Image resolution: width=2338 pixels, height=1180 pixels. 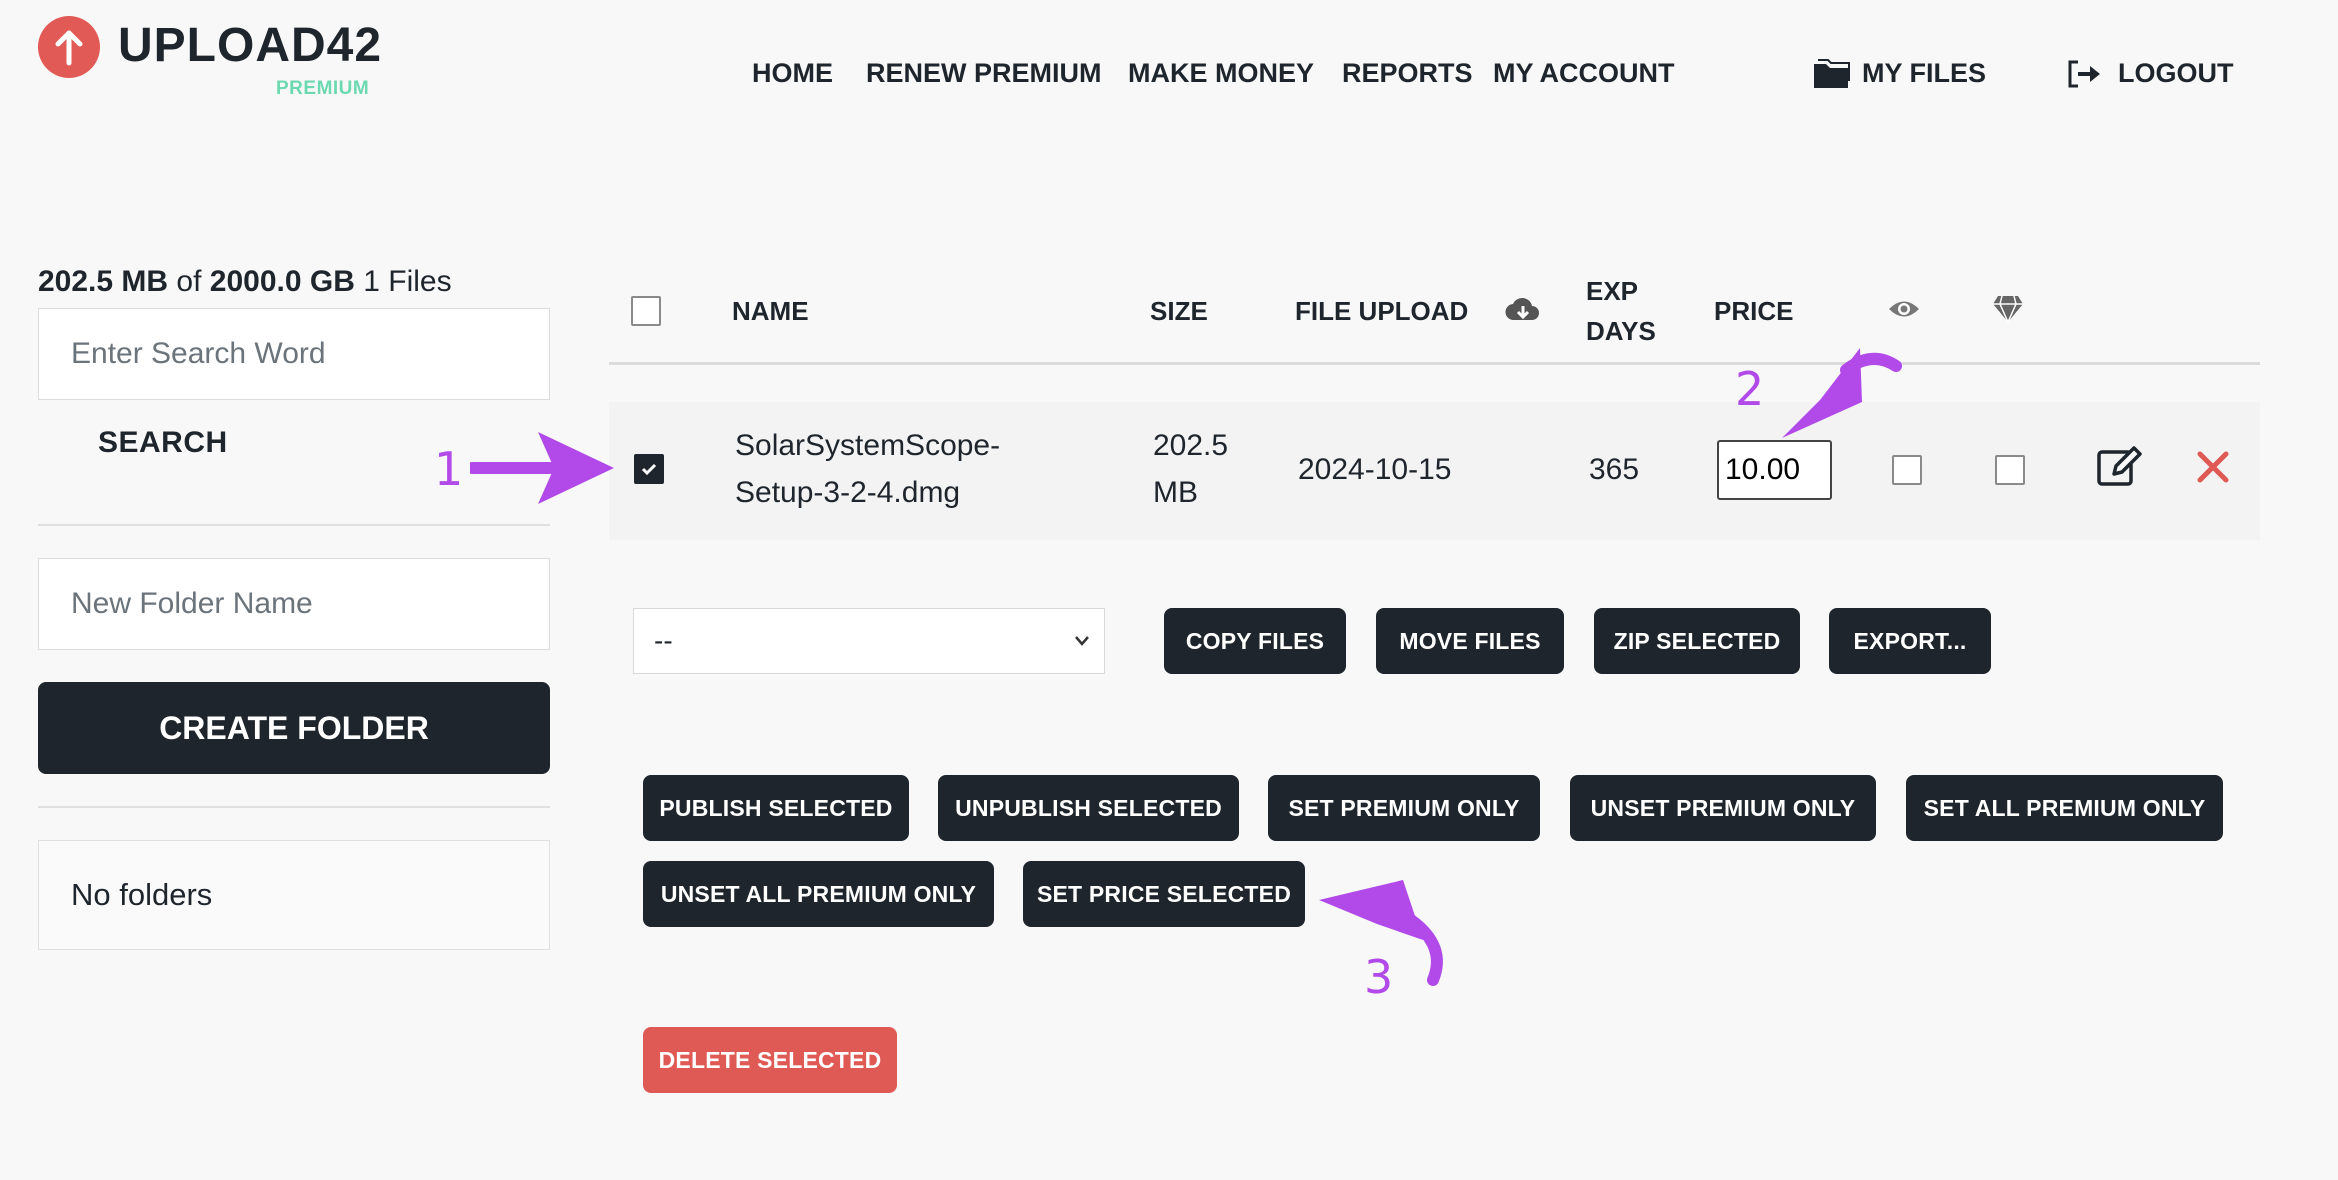 What do you see at coordinates (1832, 73) in the screenshot?
I see `folder-icon` at bounding box center [1832, 73].